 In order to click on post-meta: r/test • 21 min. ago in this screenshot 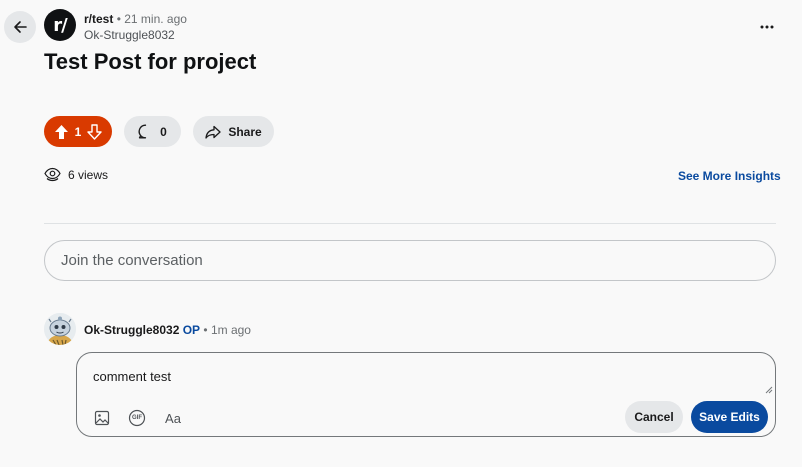, I will do `click(135, 19)`.